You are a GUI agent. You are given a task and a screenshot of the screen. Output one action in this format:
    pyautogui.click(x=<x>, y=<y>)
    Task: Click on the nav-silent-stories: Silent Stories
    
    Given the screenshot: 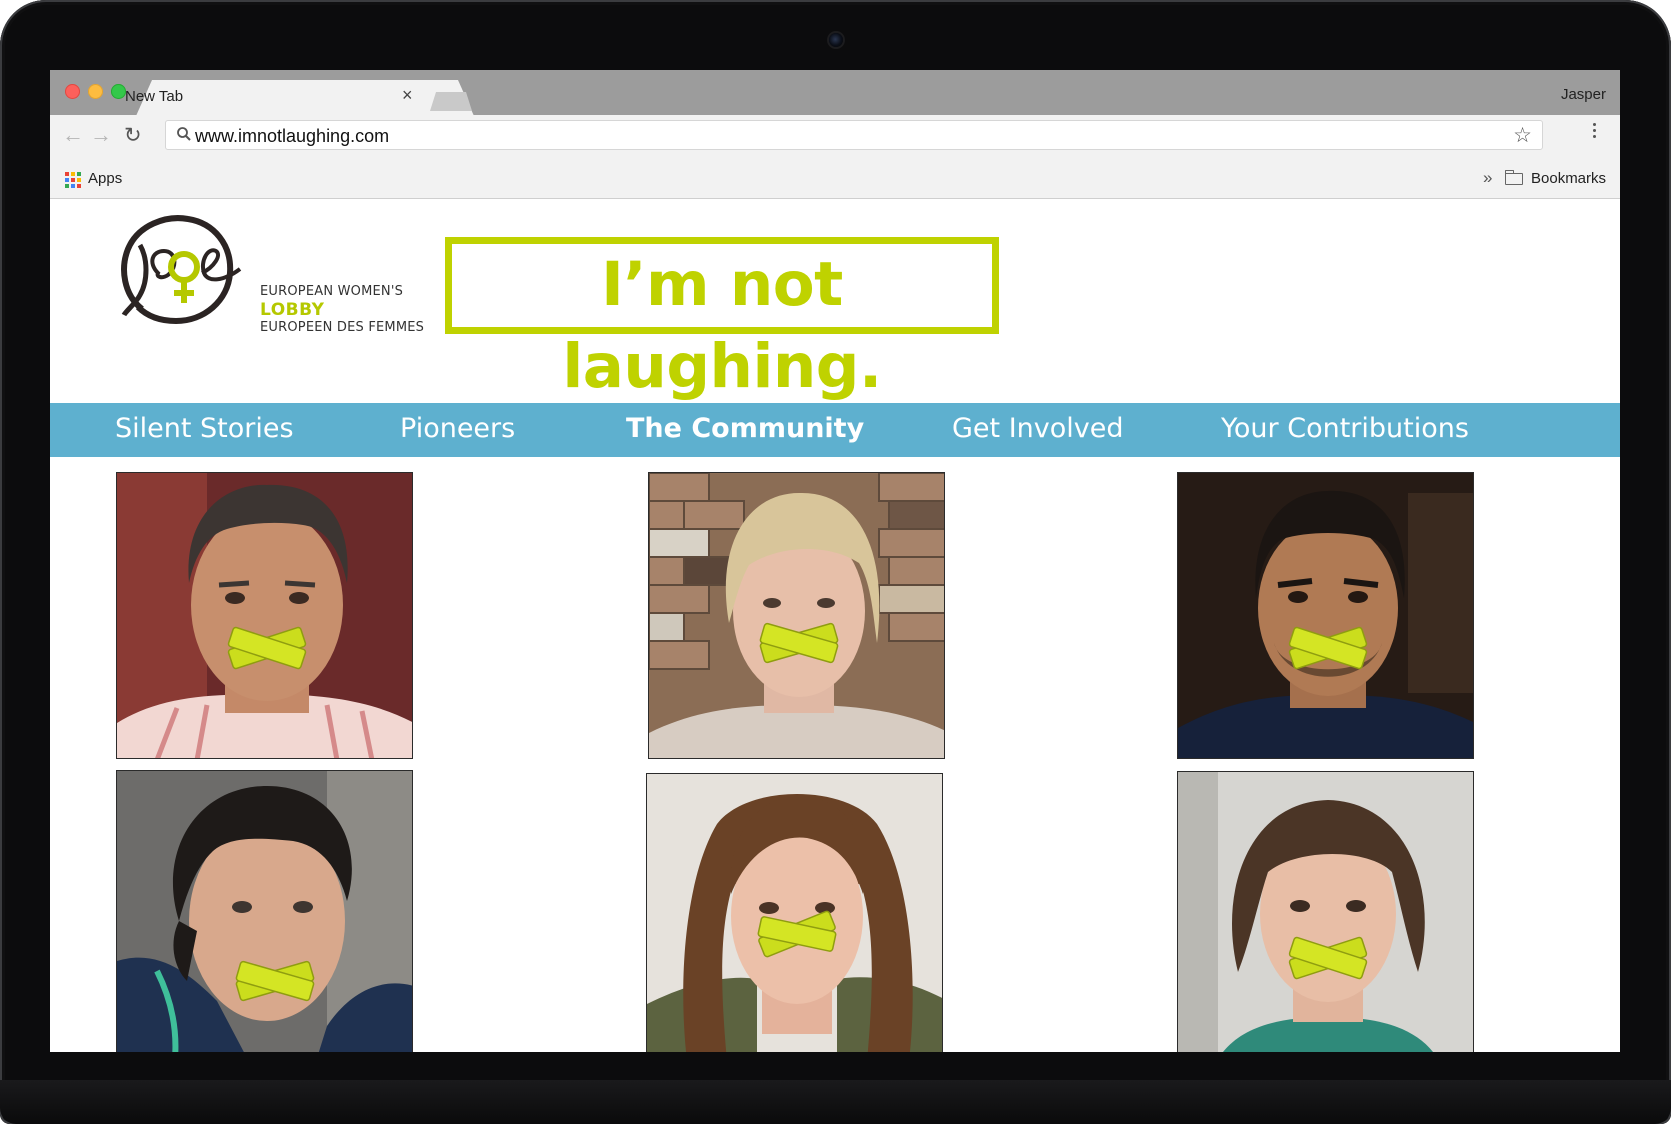 What is the action you would take?
    pyautogui.click(x=204, y=429)
    